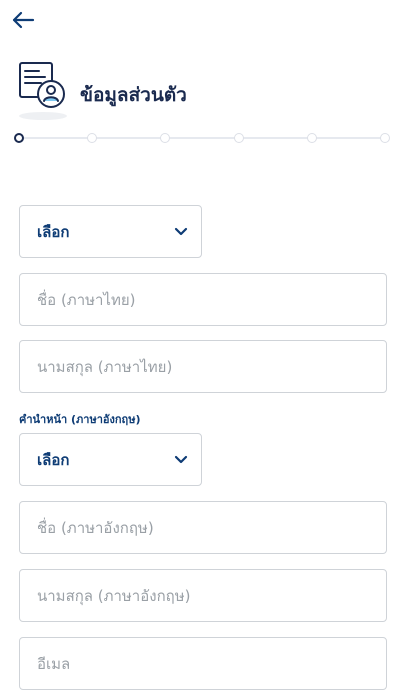 The image size is (406, 700). What do you see at coordinates (105, 366) in the screenshot?
I see `last-name-th-placeholder: นามสกุล (ภาษาไทย)` at bounding box center [105, 366].